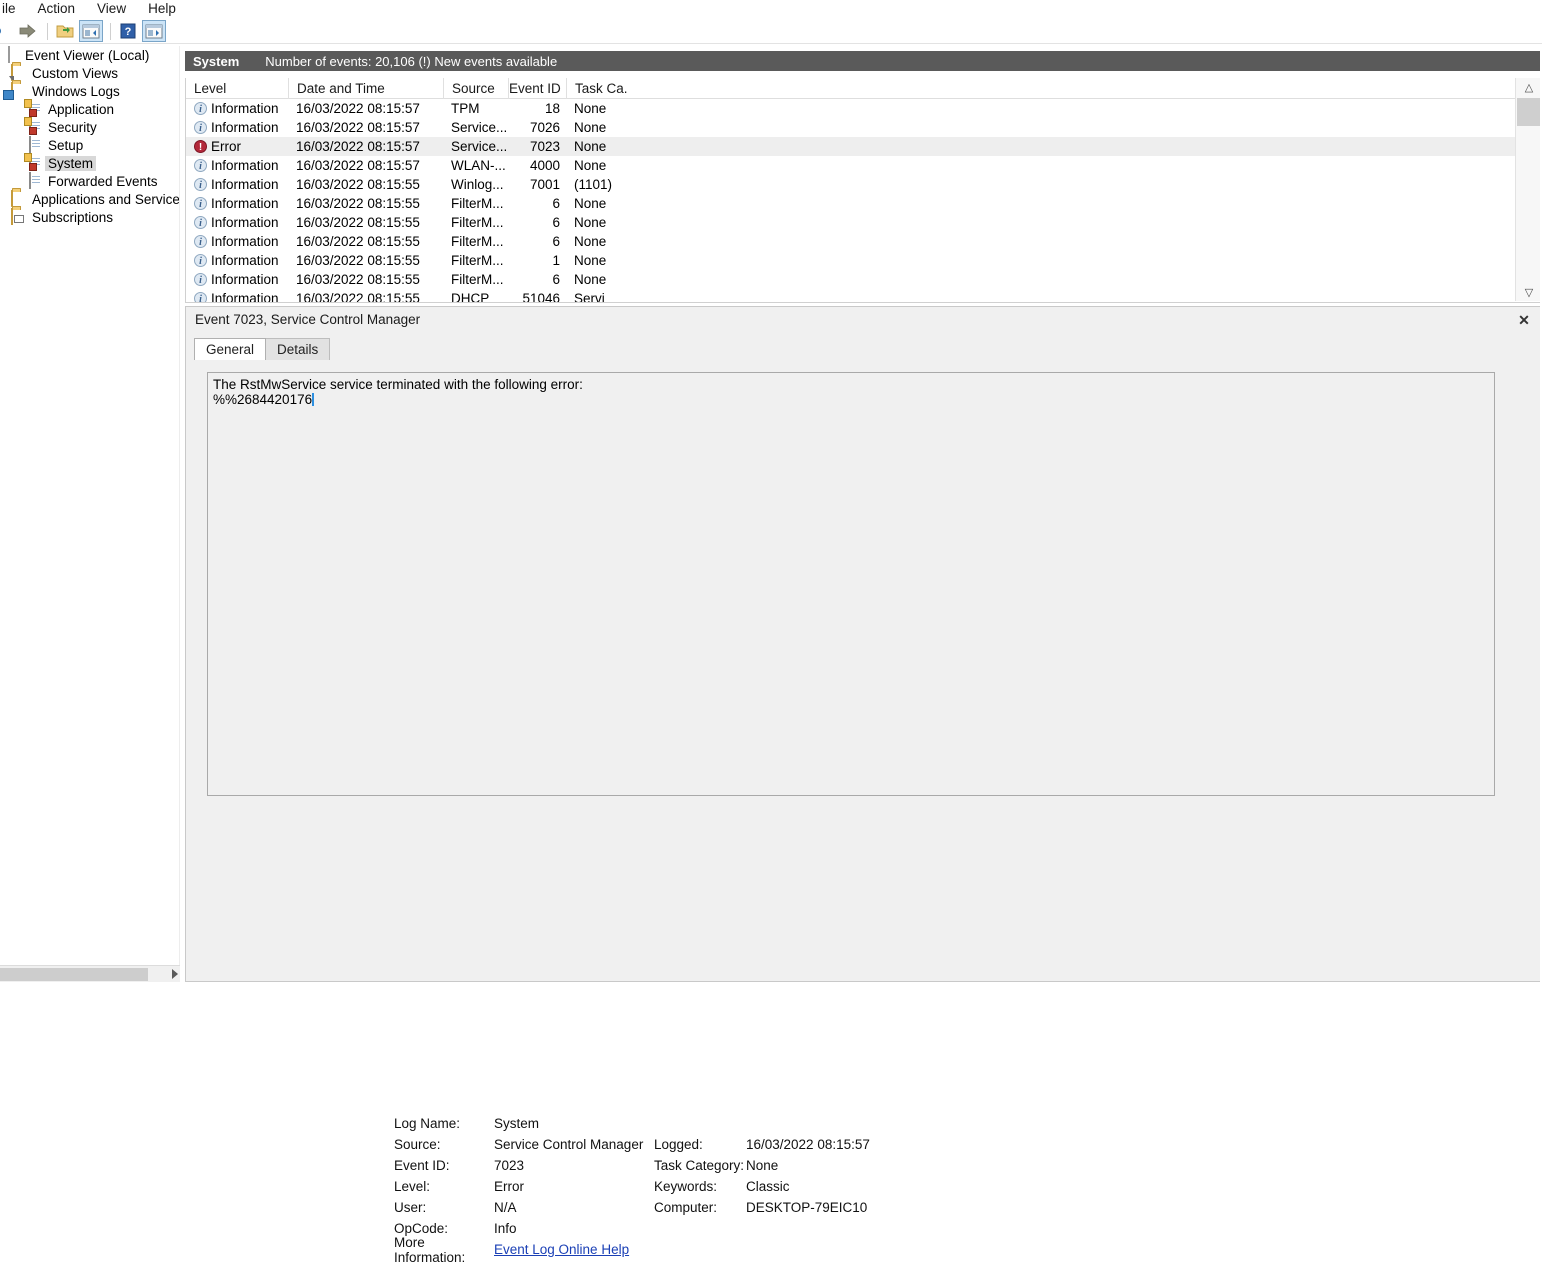 Image resolution: width=1542 pixels, height=1265 pixels. What do you see at coordinates (200, 147) in the screenshot?
I see `error-icon` at bounding box center [200, 147].